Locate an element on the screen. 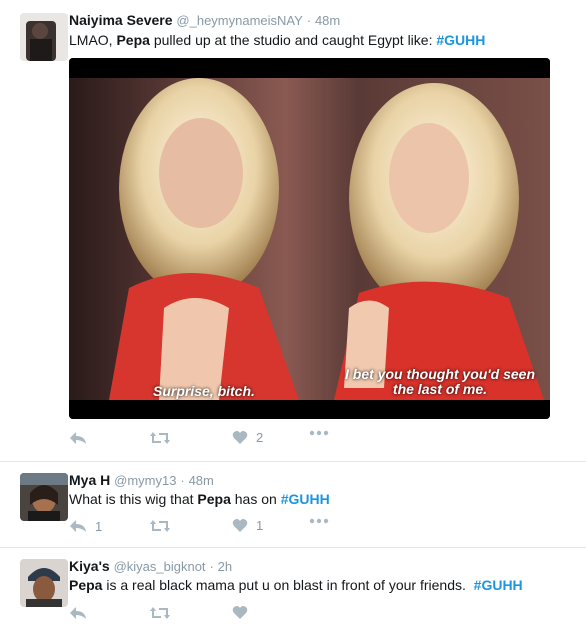 The height and width of the screenshot is (625, 586). display-name: Naiyima Severe is located at coordinates (121, 20).